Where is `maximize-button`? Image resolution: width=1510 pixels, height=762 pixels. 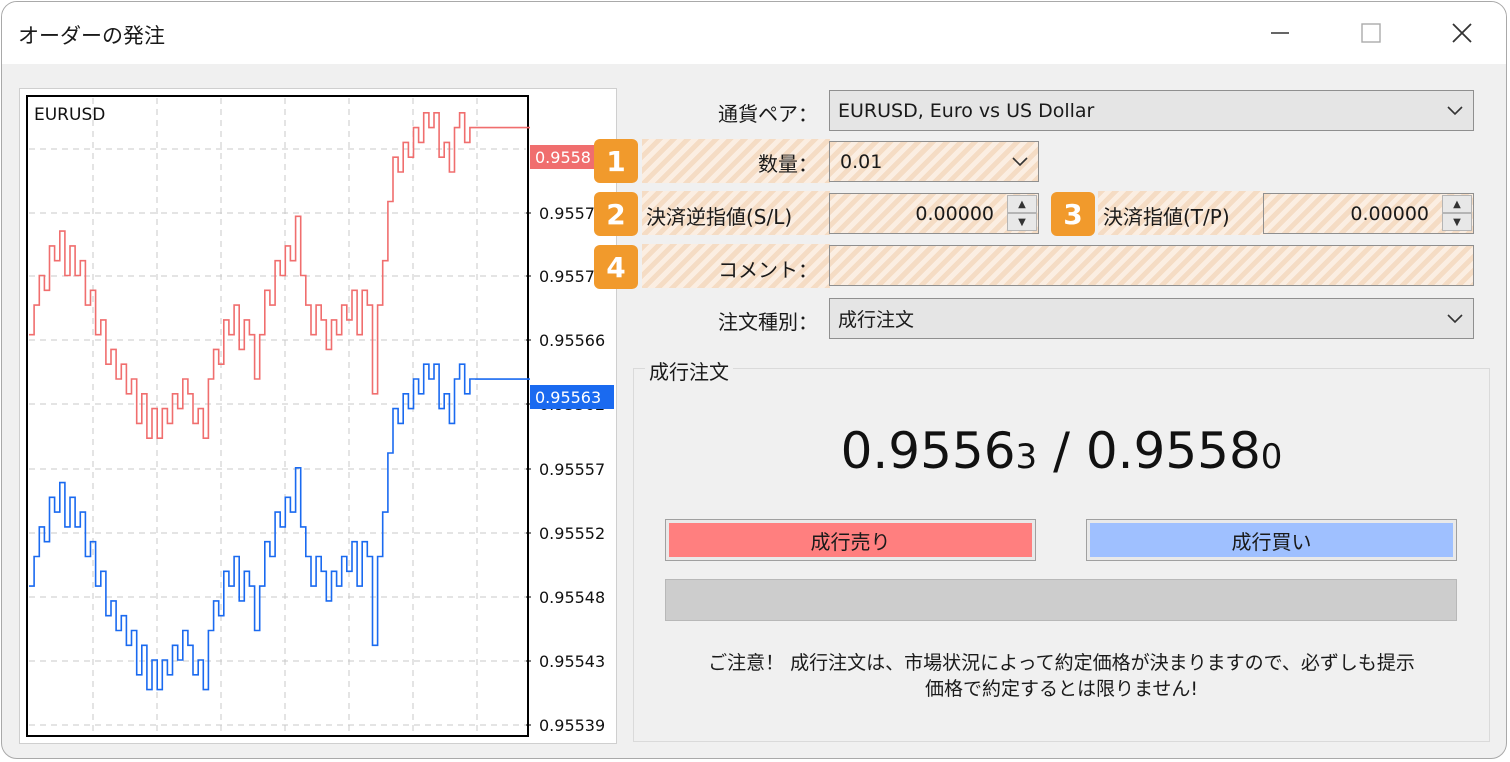 maximize-button is located at coordinates (1371, 33).